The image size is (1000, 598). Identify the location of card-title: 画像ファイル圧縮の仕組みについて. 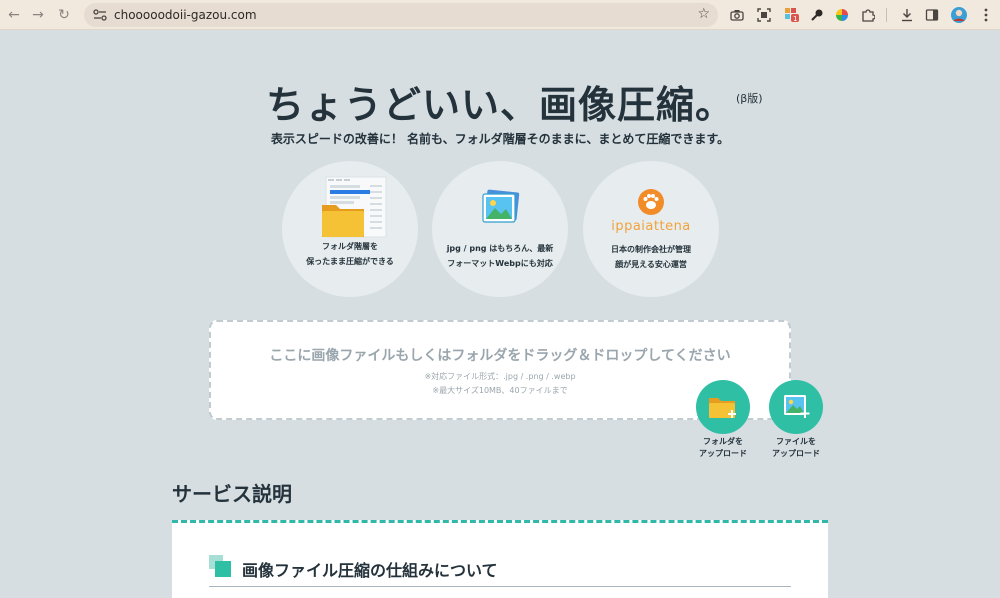
(370, 570).